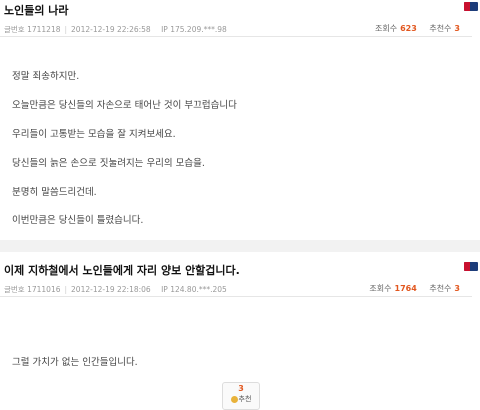 This screenshot has width=480, height=410. What do you see at coordinates (408, 28) in the screenshot?
I see `views-count: 623` at bounding box center [408, 28].